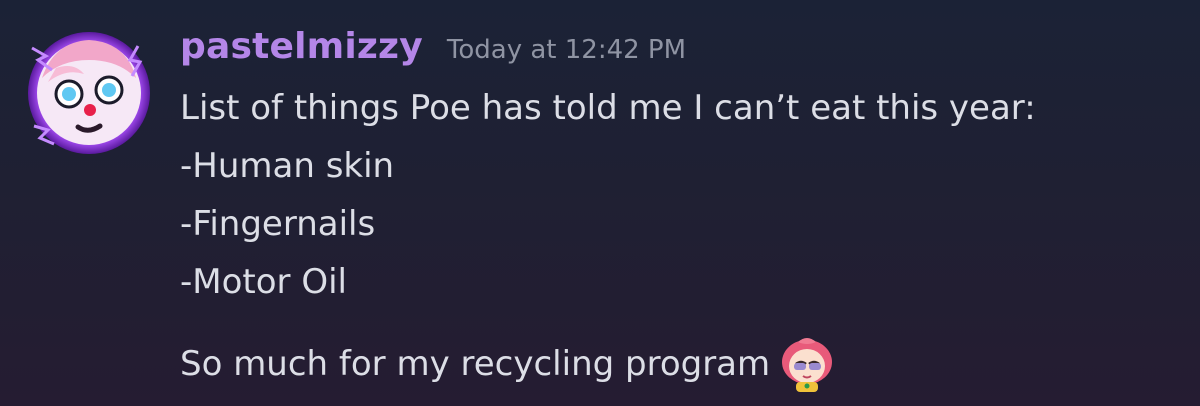 This screenshot has width=1200, height=406. I want to click on message-line-4: -Motor Oil, so click(263, 282).